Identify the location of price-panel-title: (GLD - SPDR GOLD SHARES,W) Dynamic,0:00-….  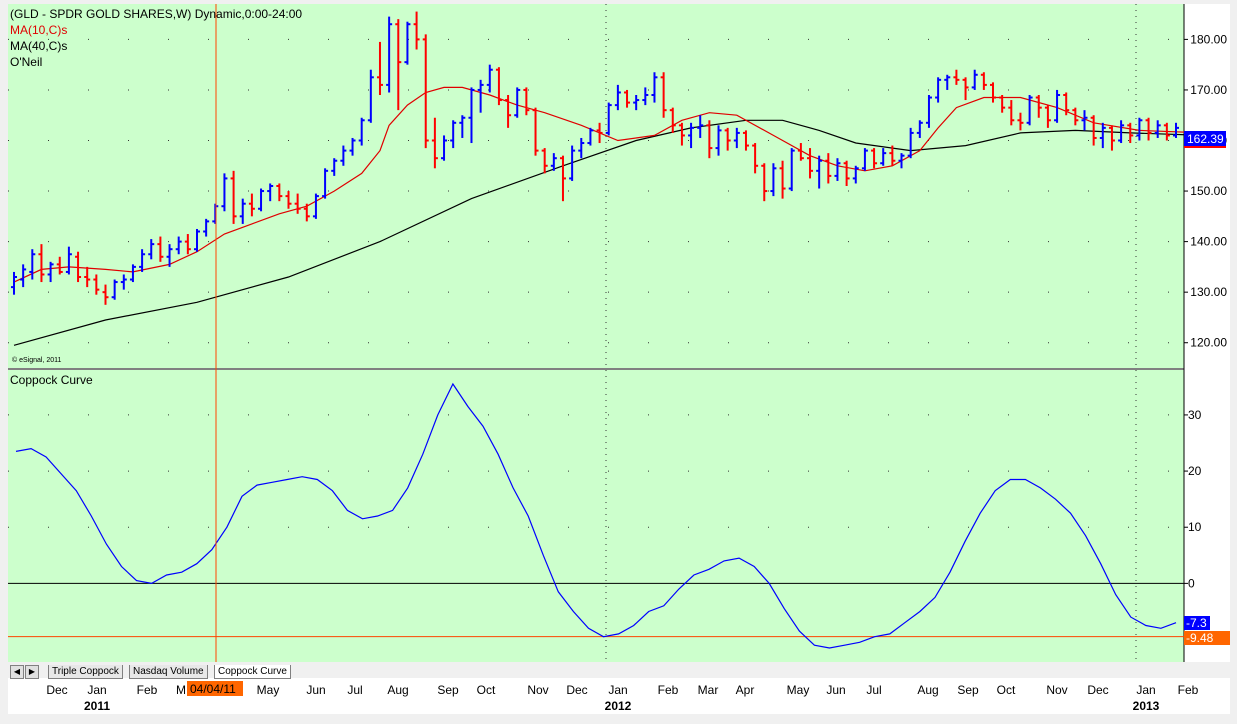
(156, 14).